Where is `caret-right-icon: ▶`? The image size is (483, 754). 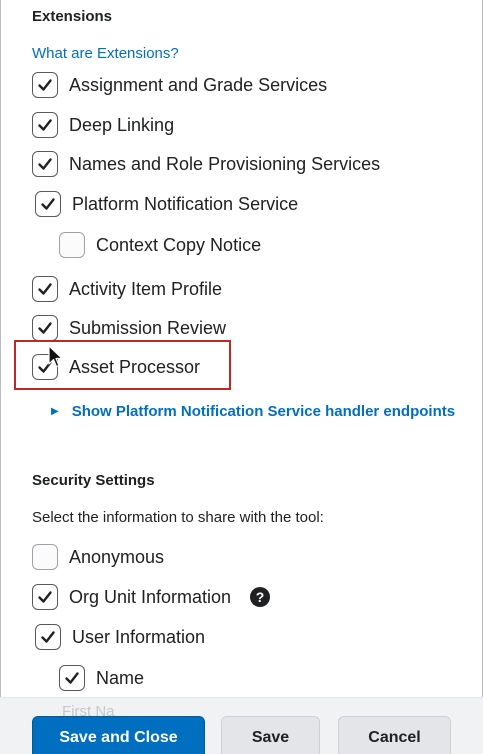
caret-right-icon: ▶ is located at coordinates (55, 411).